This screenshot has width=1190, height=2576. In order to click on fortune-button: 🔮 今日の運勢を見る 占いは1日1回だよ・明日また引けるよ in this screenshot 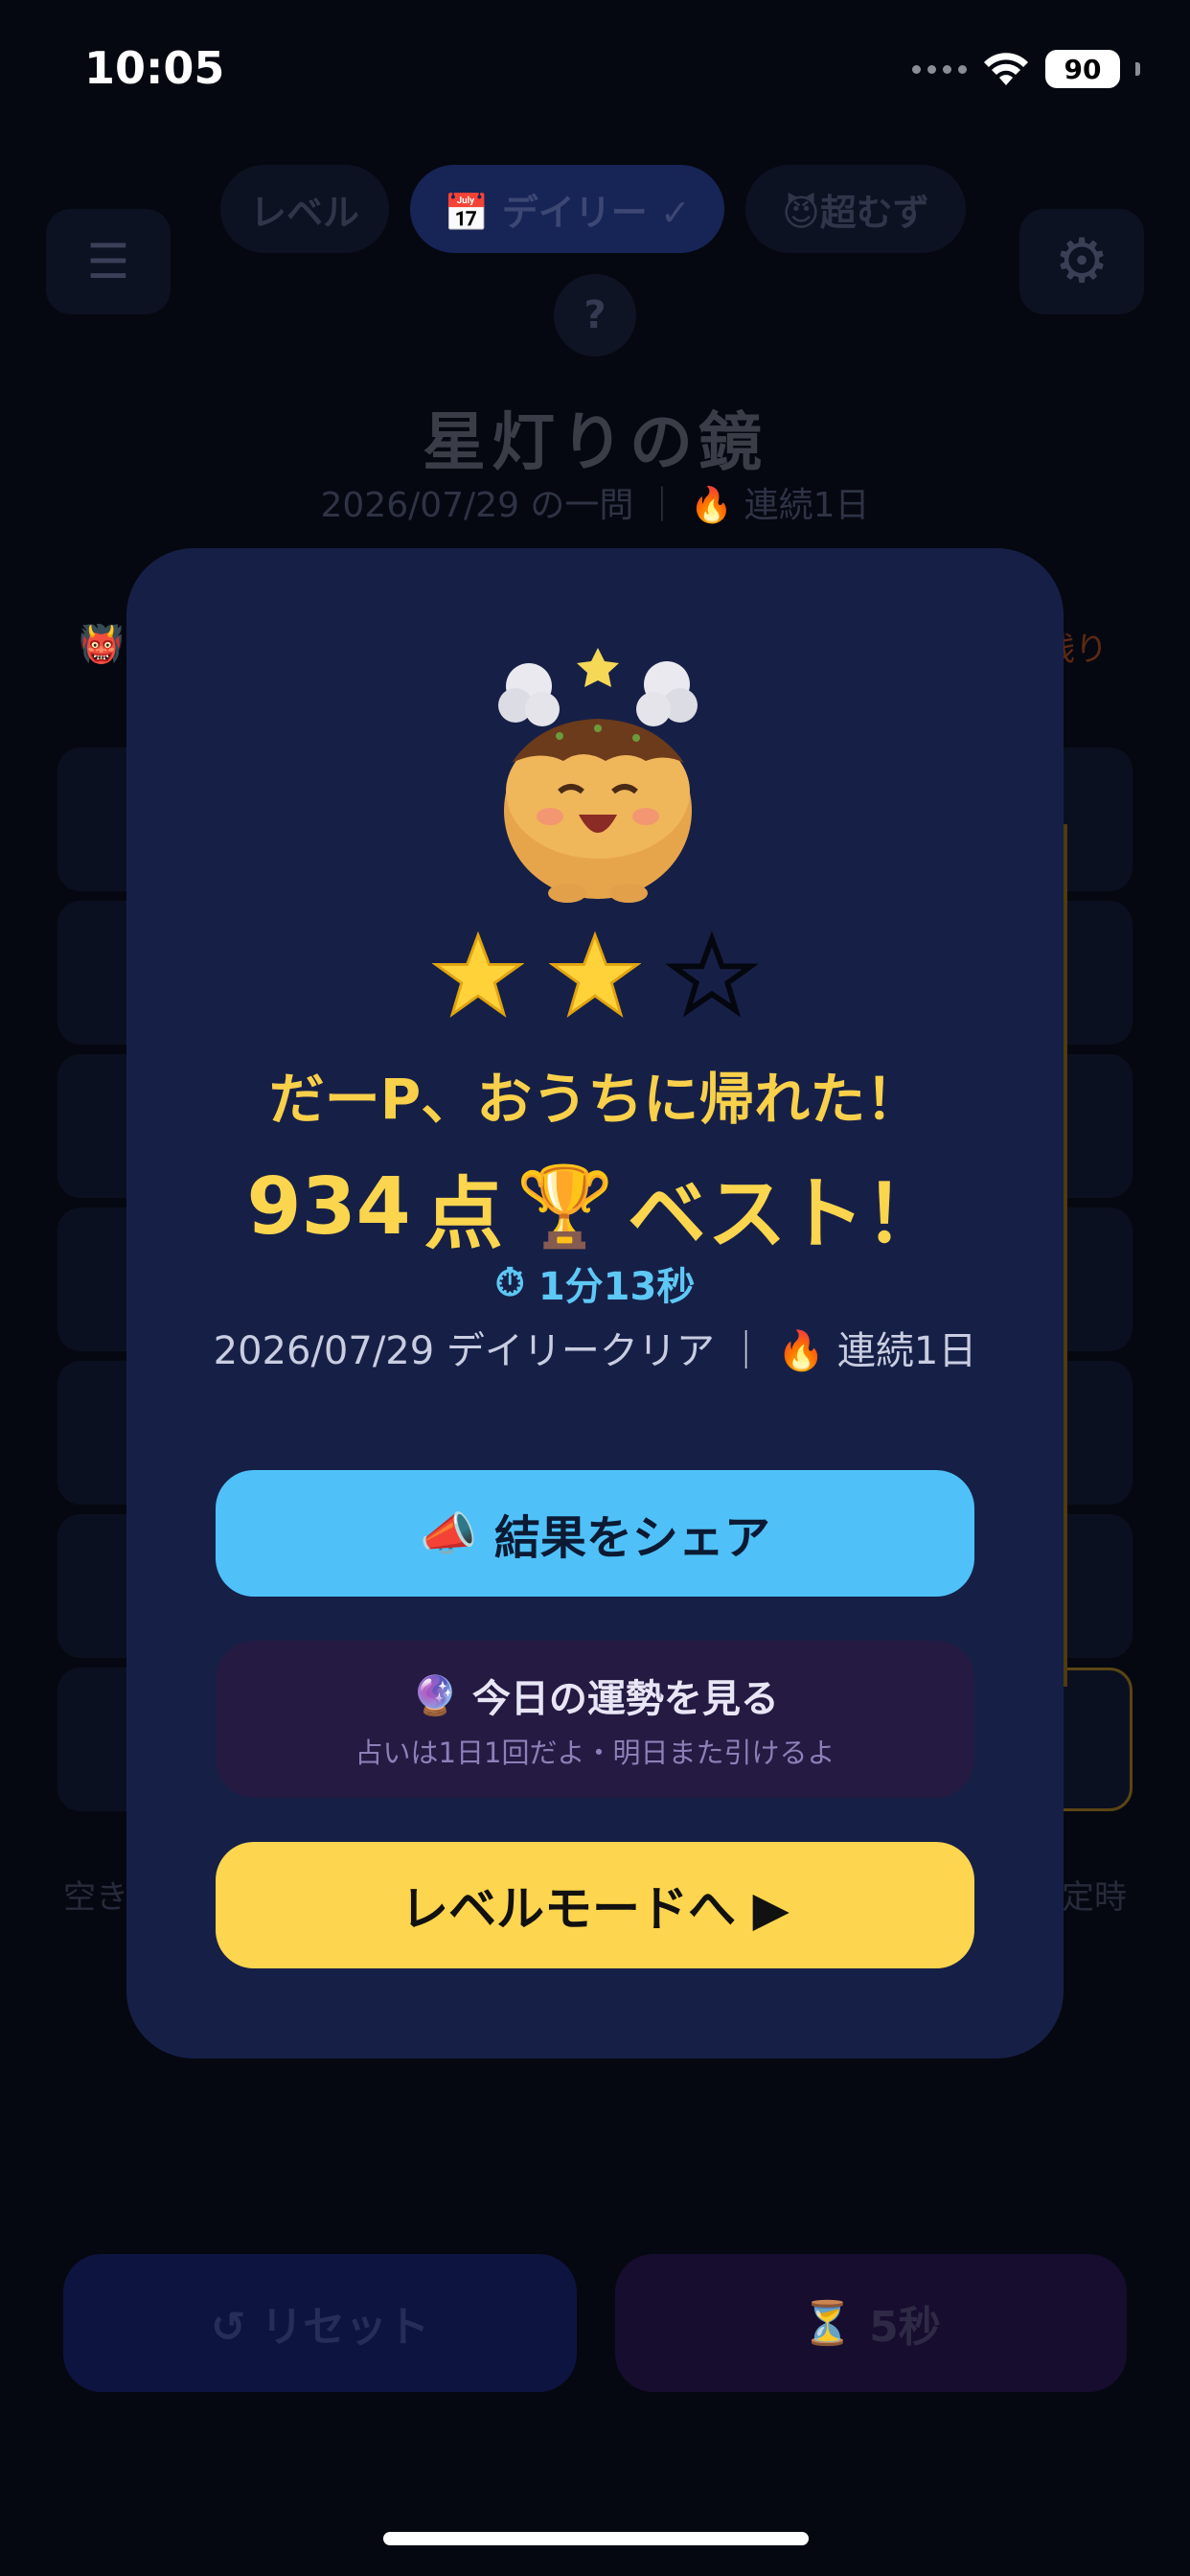, I will do `click(595, 1719)`.